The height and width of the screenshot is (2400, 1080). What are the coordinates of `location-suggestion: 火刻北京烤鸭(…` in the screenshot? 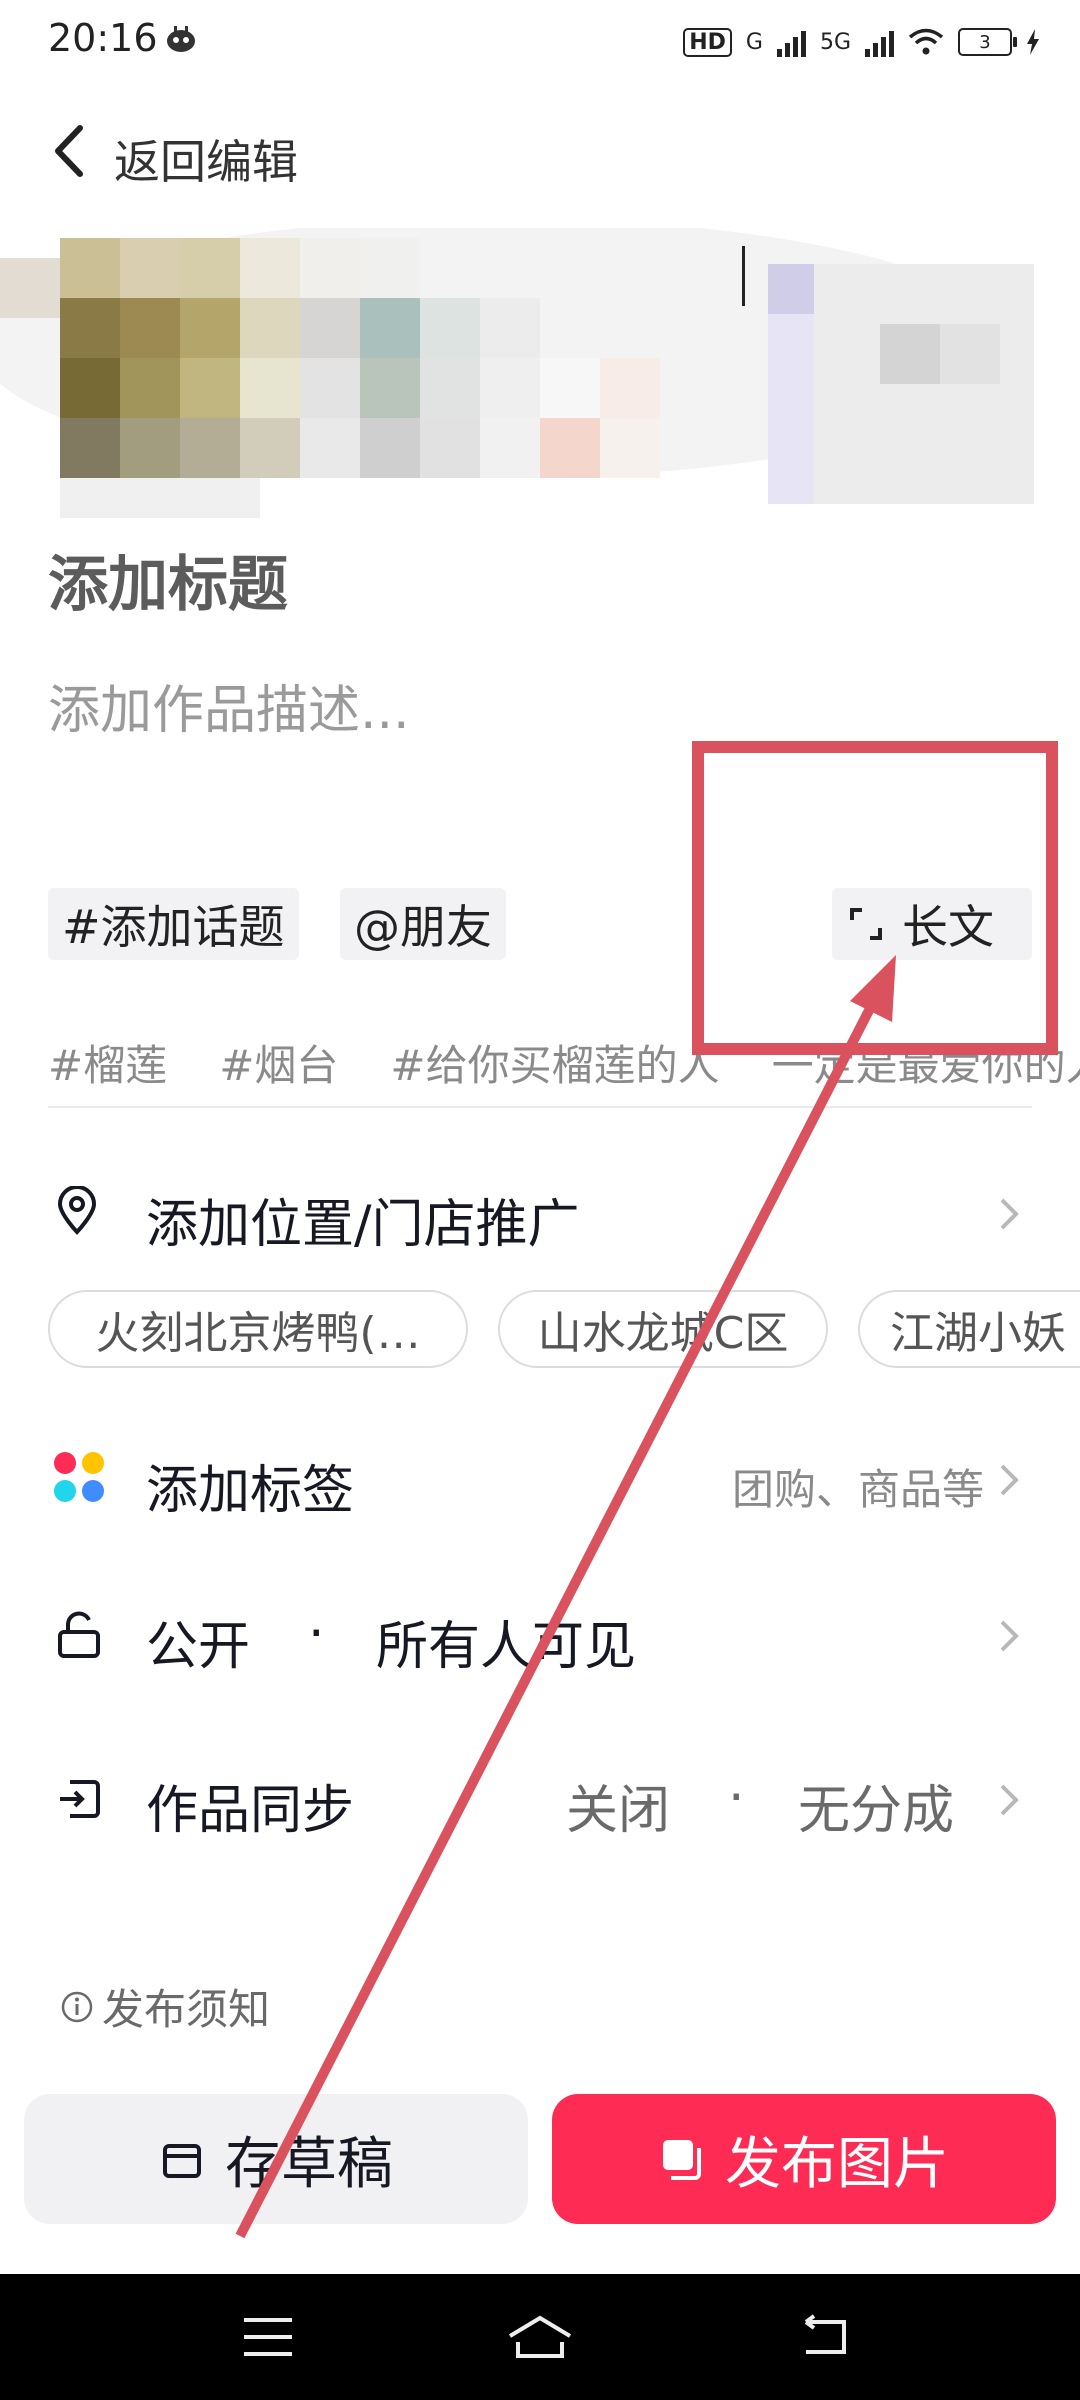 It's located at (258, 1329).